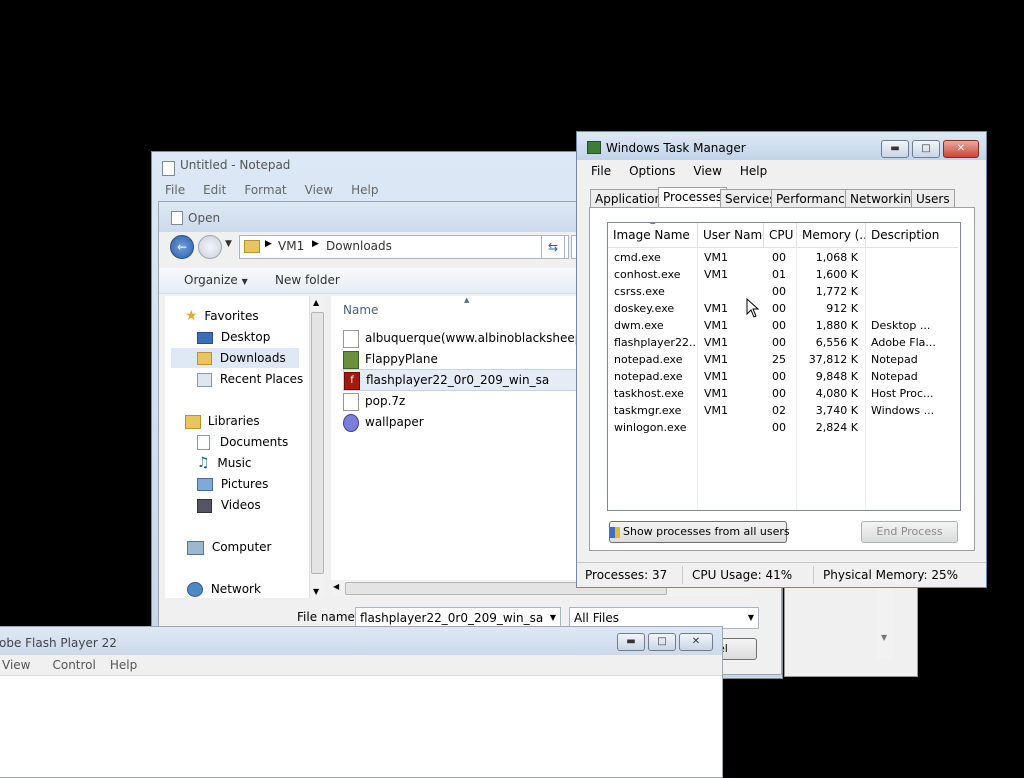 This screenshot has height=778, width=1024. I want to click on tm-menu-help: Help, so click(753, 171).